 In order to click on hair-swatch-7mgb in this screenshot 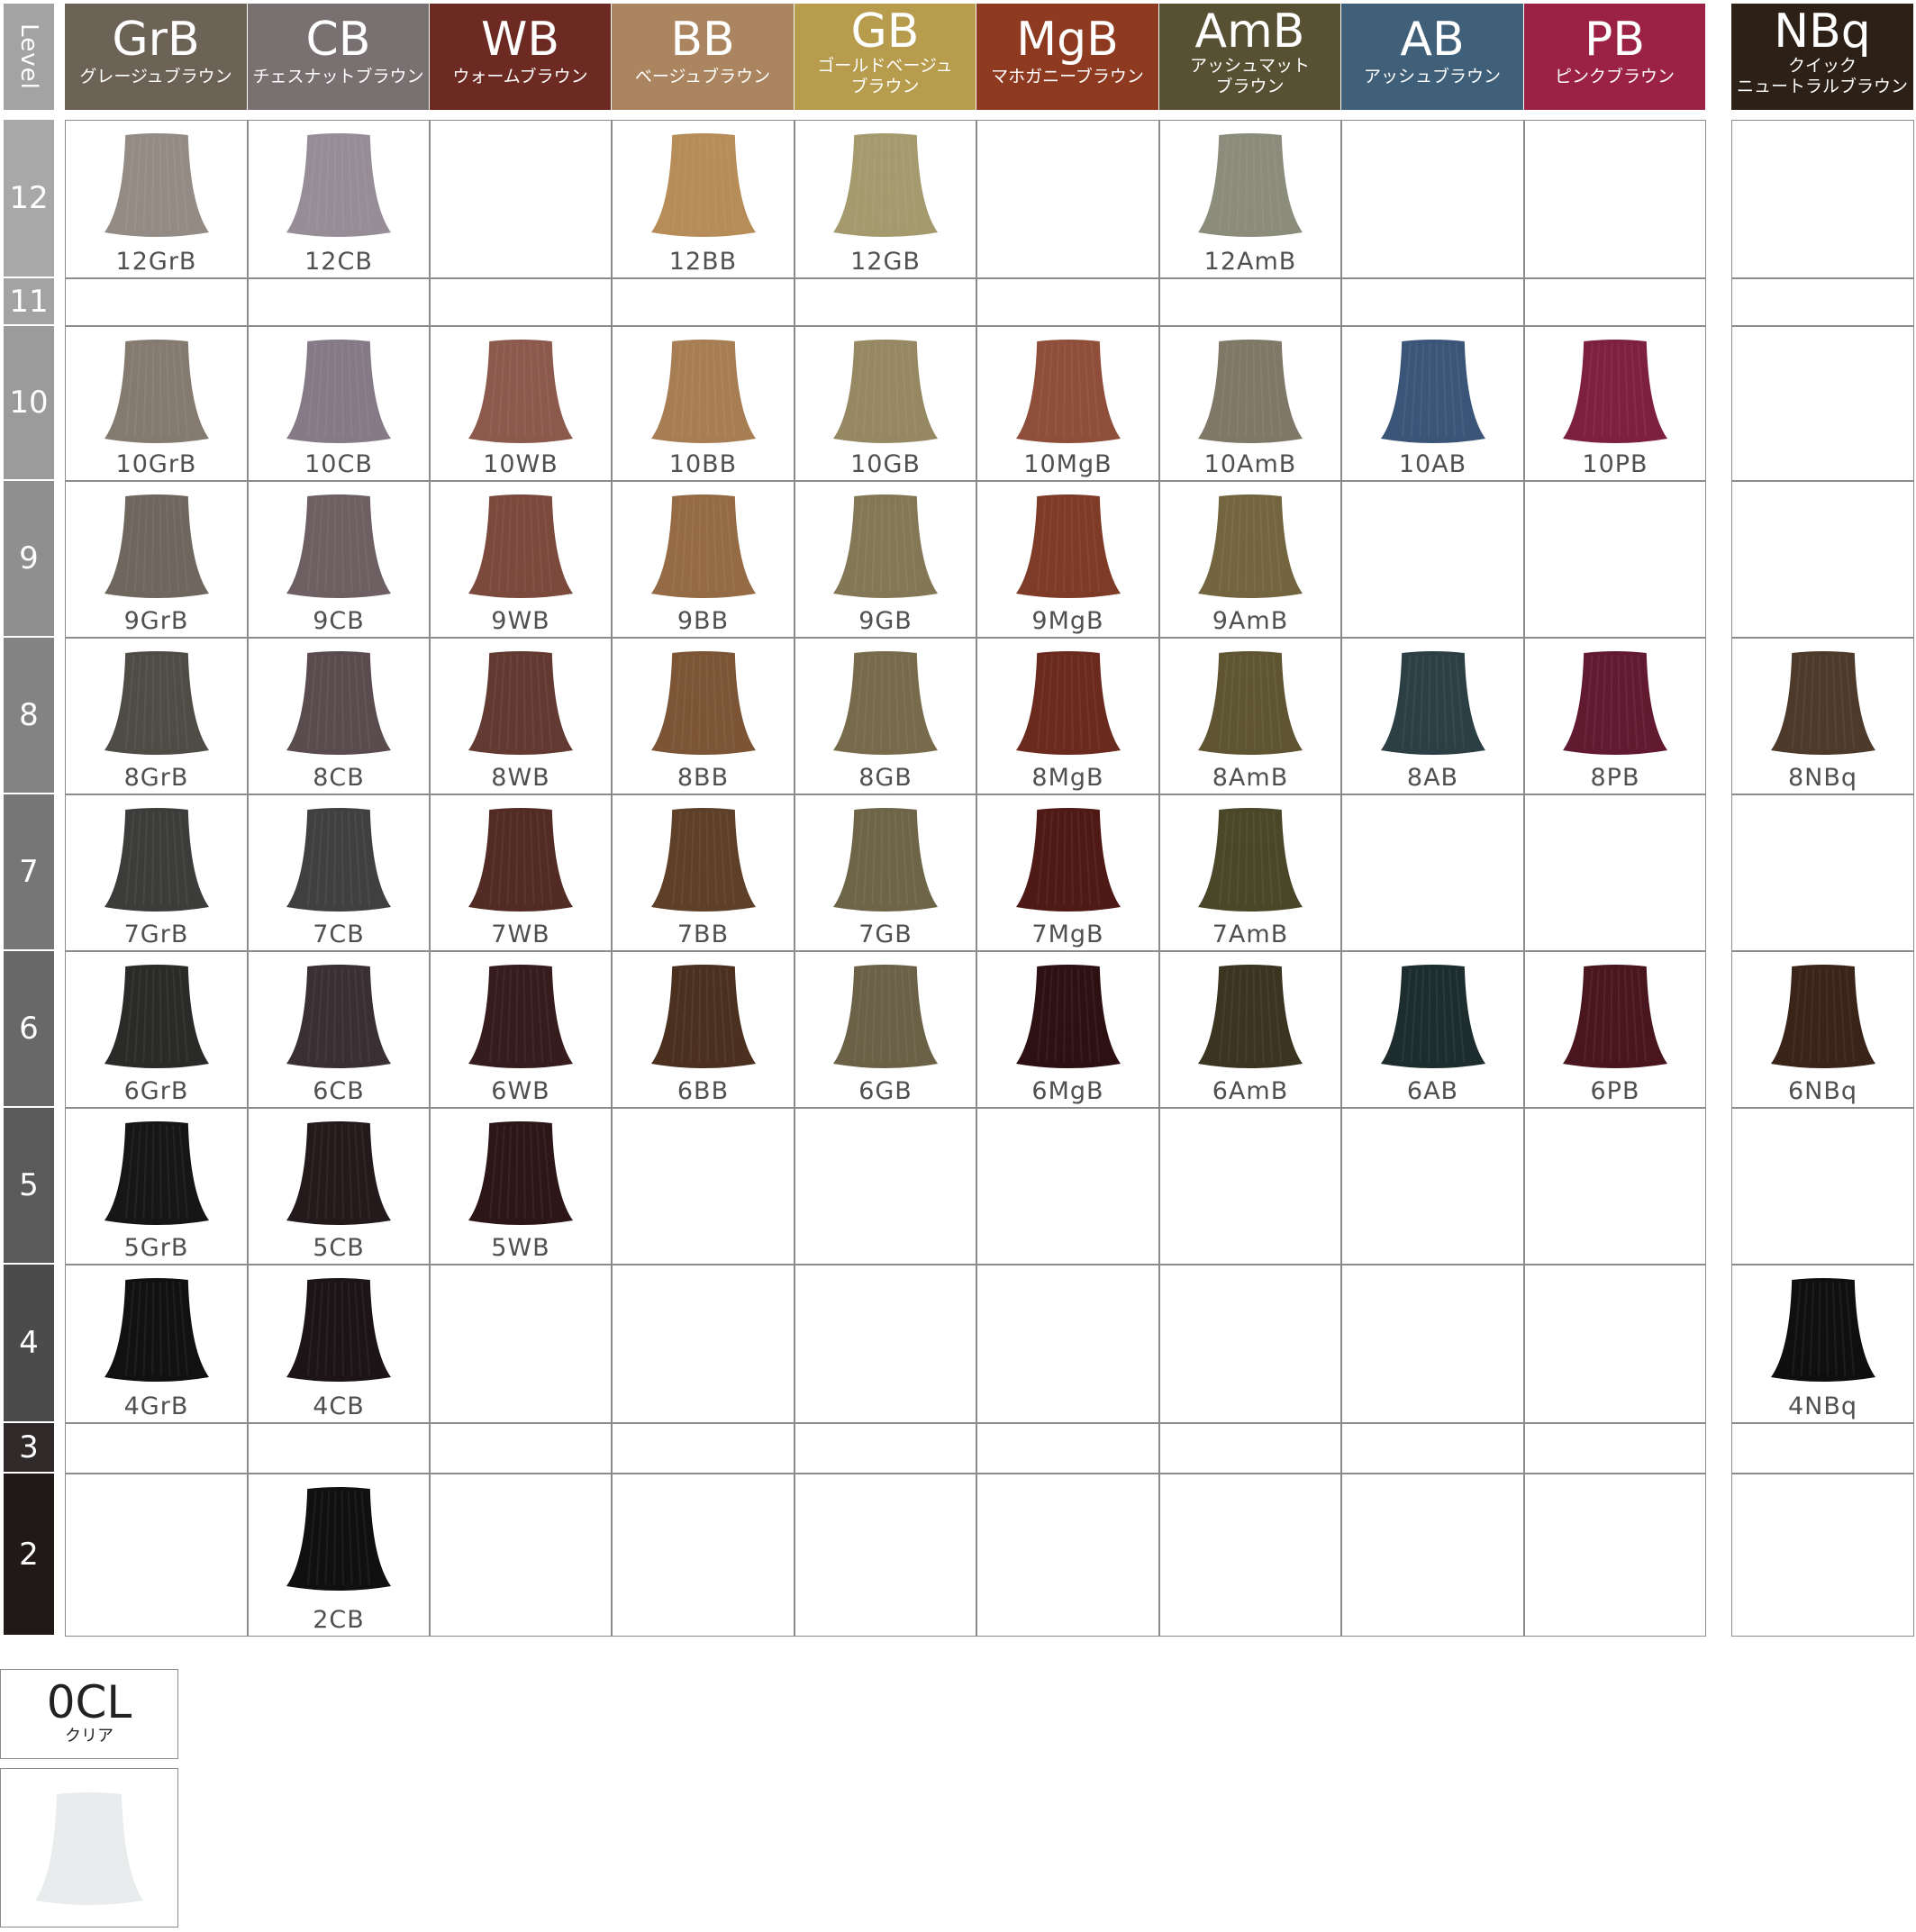, I will do `click(1068, 860)`.